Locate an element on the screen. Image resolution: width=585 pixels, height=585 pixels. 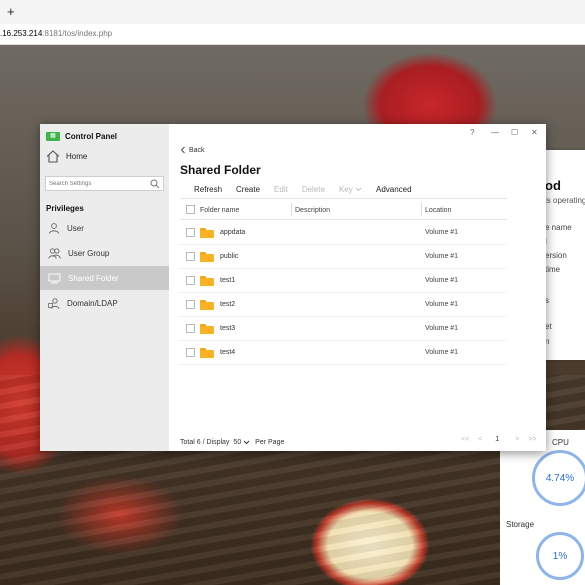
refresh-button: Refresh is located at coordinates (208, 189).